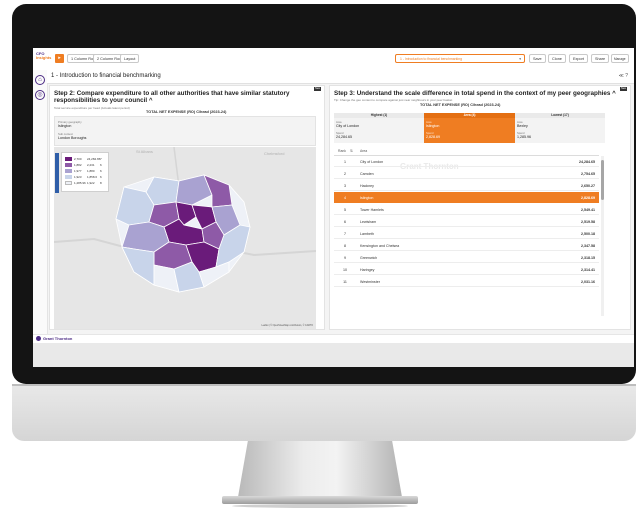 This screenshot has width=638, height=516. Describe the element at coordinates (345, 210) in the screenshot. I see `rank-cell: 5` at that location.